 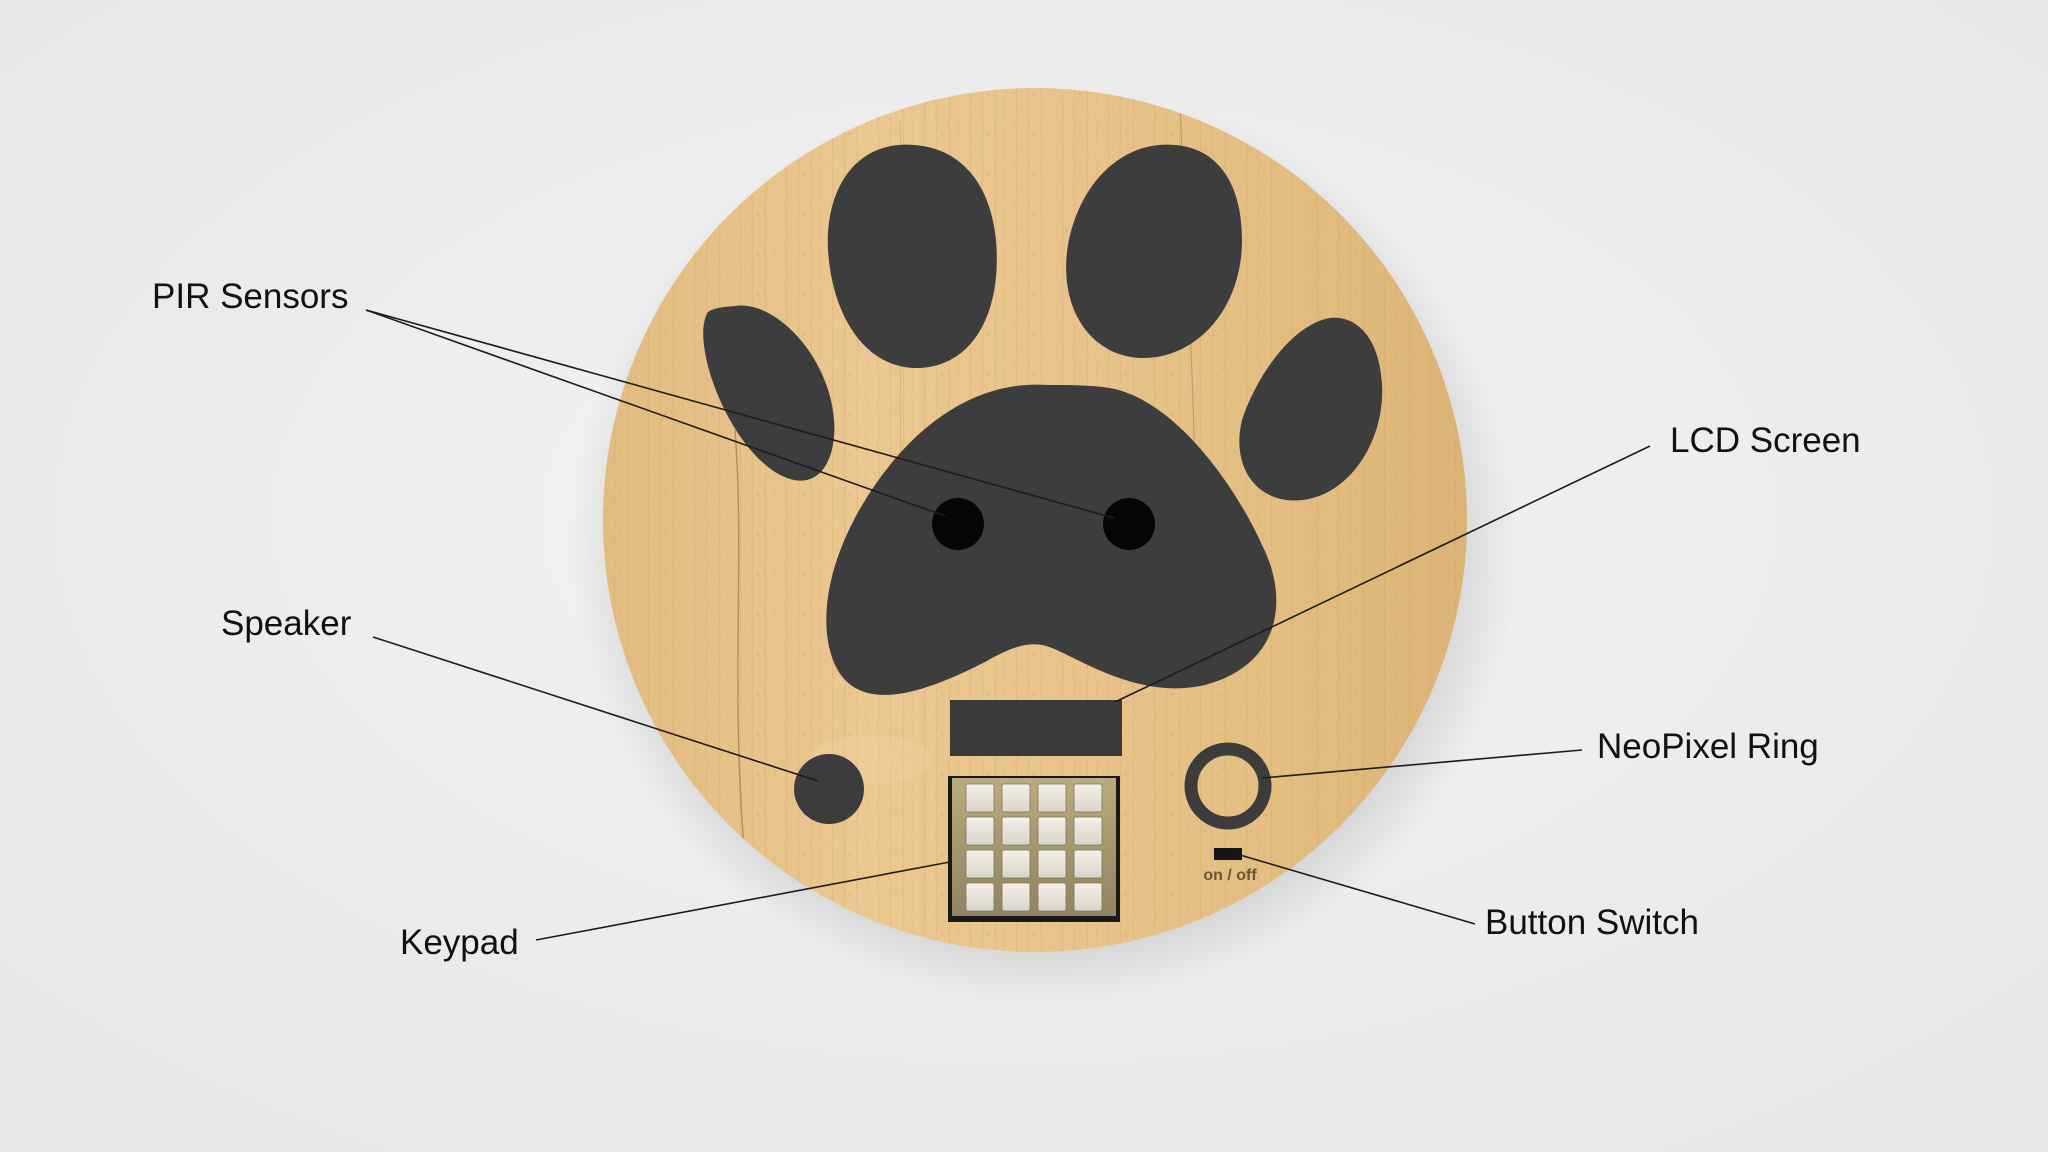 What do you see at coordinates (459, 942) in the screenshot?
I see `label-keypad: Keypad` at bounding box center [459, 942].